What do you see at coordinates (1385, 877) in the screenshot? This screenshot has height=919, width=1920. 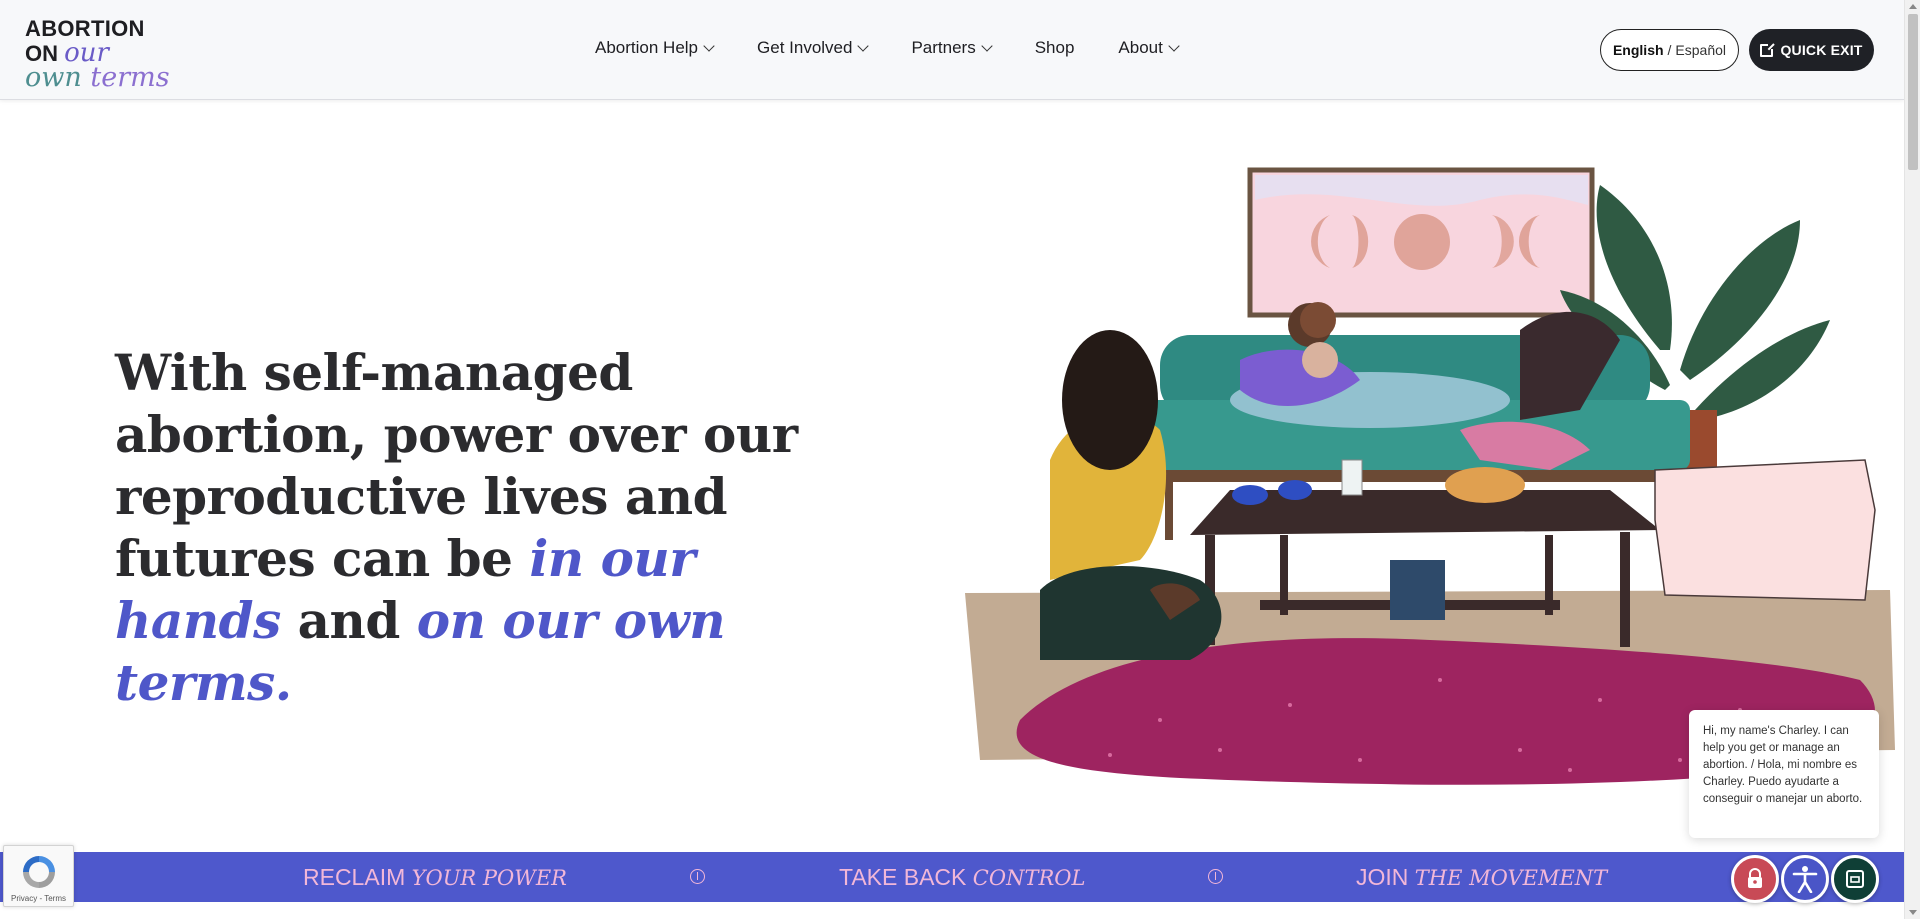 I see `banner-plain: JOIN` at bounding box center [1385, 877].